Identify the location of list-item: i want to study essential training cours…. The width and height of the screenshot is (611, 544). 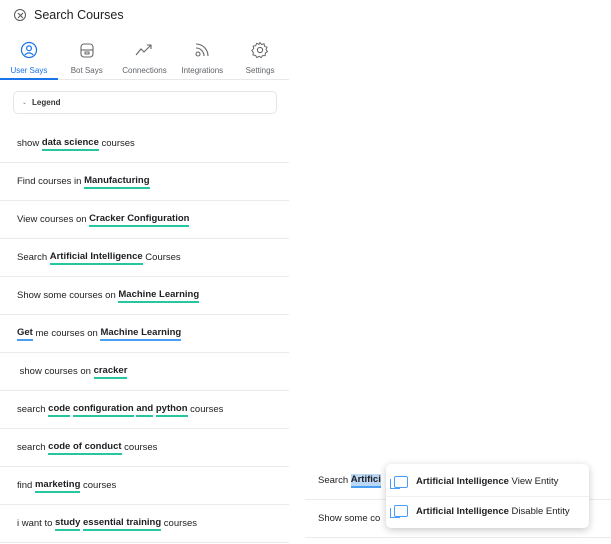
(144, 524).